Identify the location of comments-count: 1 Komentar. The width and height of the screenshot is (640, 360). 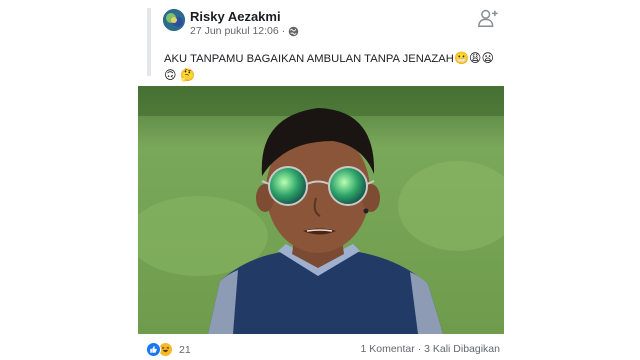
(387, 349).